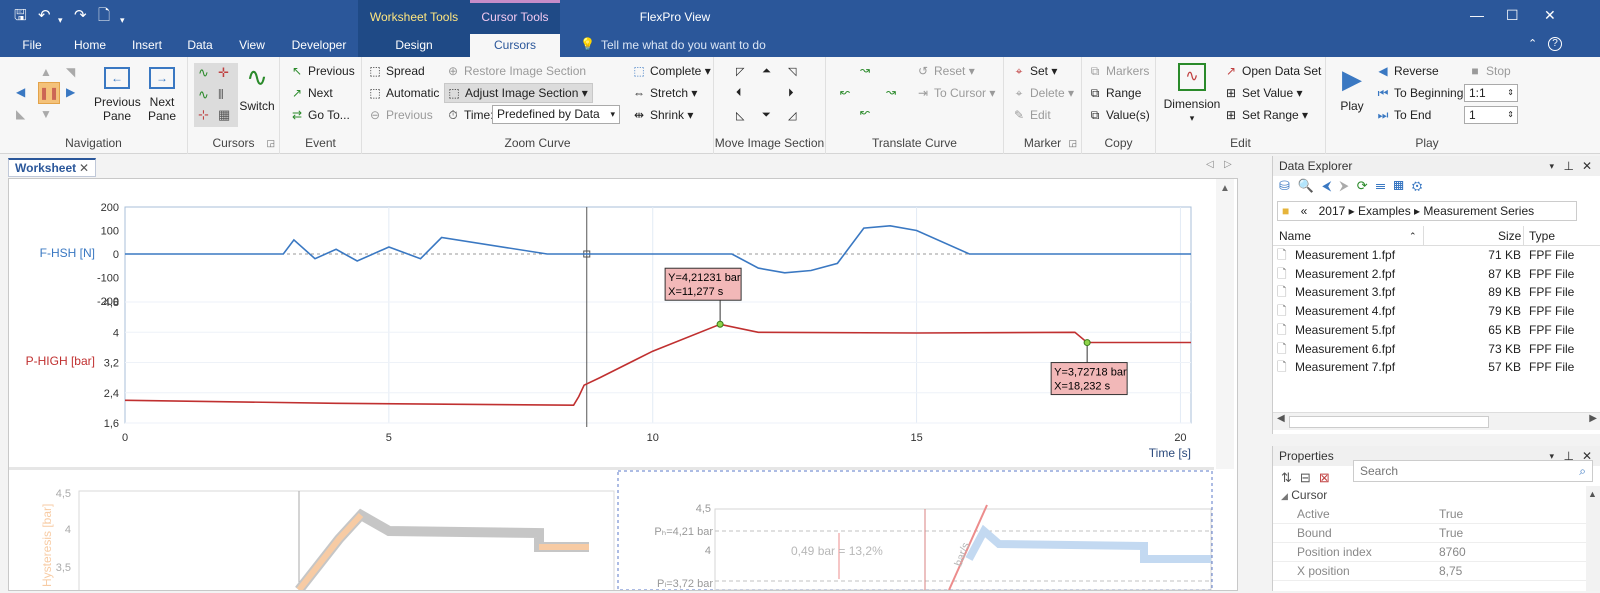  What do you see at coordinates (1389, 422) in the screenshot?
I see `hscroll-thumb` at bounding box center [1389, 422].